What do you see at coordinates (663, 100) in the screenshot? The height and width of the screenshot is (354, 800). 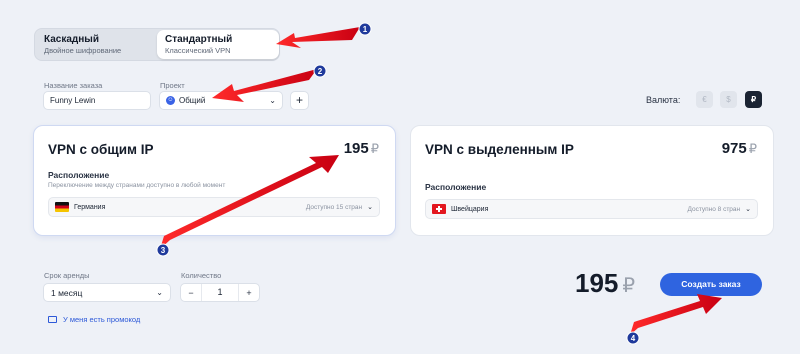 I see `currency-label: Валюта:` at bounding box center [663, 100].